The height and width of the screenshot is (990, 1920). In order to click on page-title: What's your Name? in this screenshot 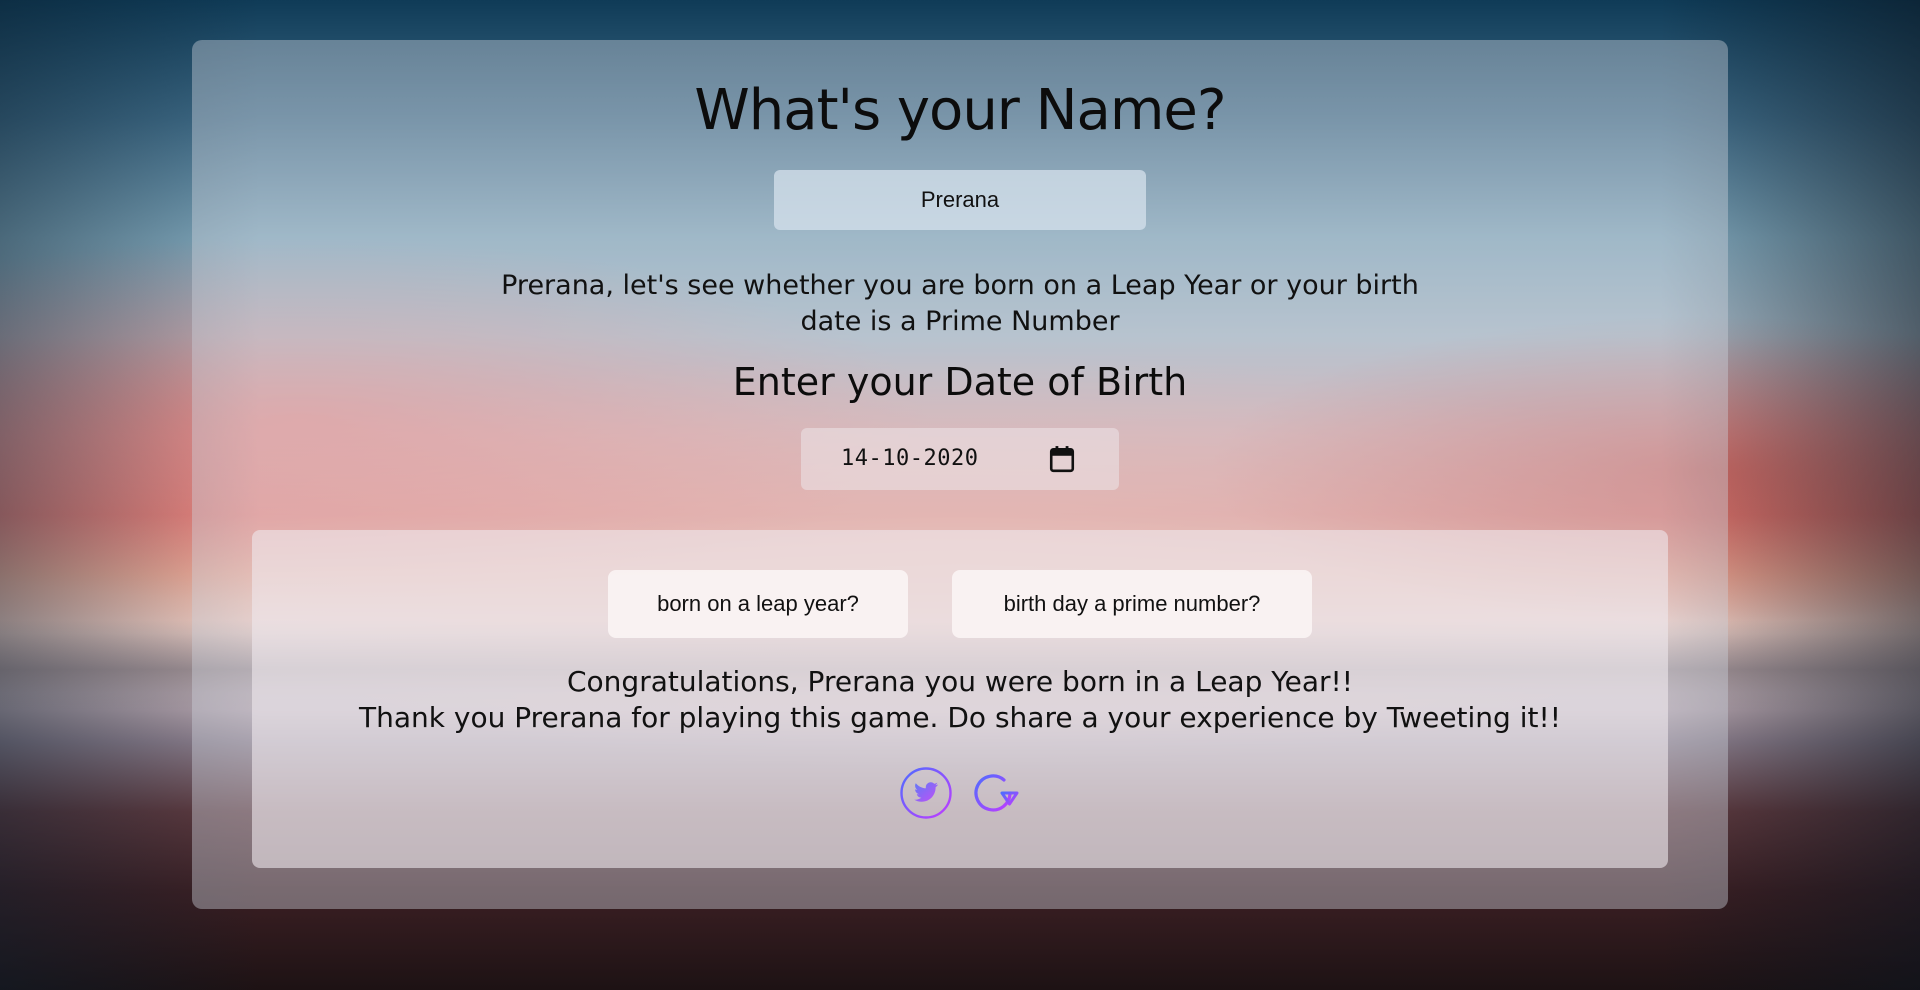, I will do `click(960, 110)`.